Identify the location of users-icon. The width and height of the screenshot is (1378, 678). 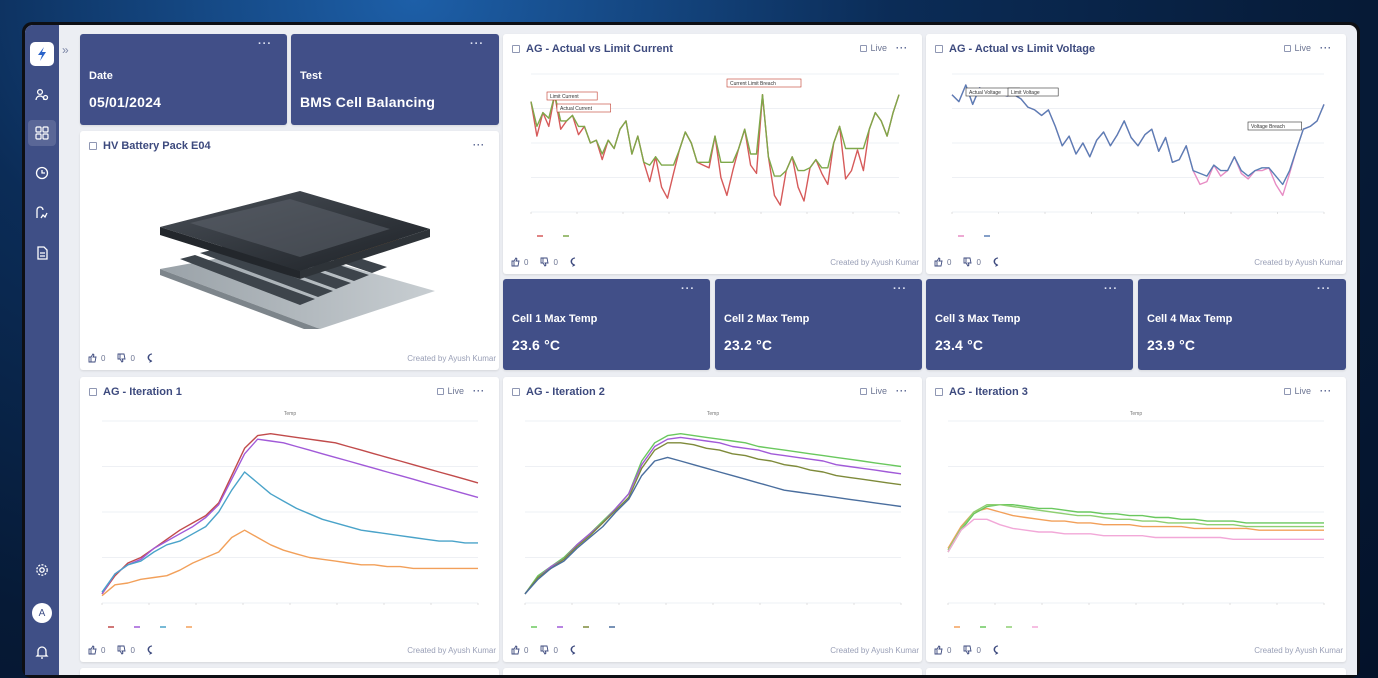
(42, 95).